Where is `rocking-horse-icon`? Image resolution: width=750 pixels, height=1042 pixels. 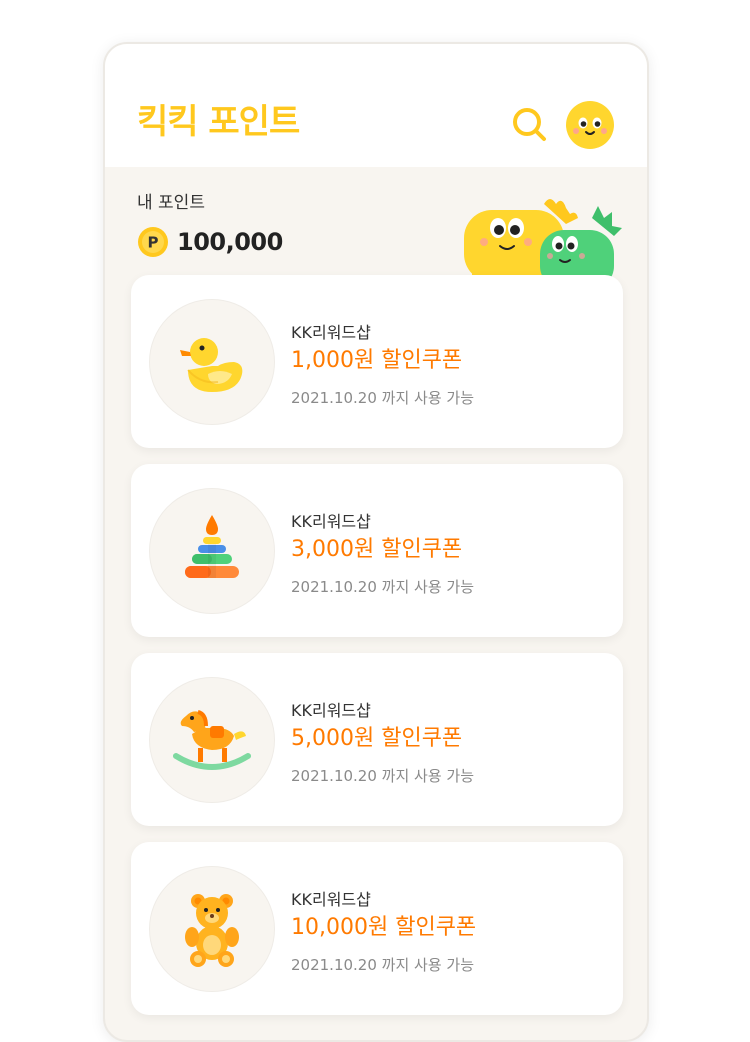 rocking-horse-icon is located at coordinates (212, 740).